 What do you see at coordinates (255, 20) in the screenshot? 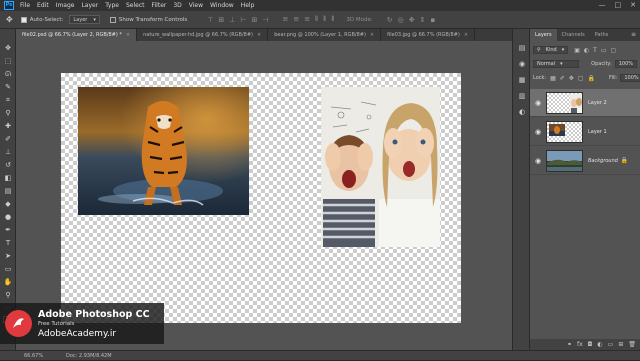
I see `align-hcenter-icon: ⊞` at bounding box center [255, 20].